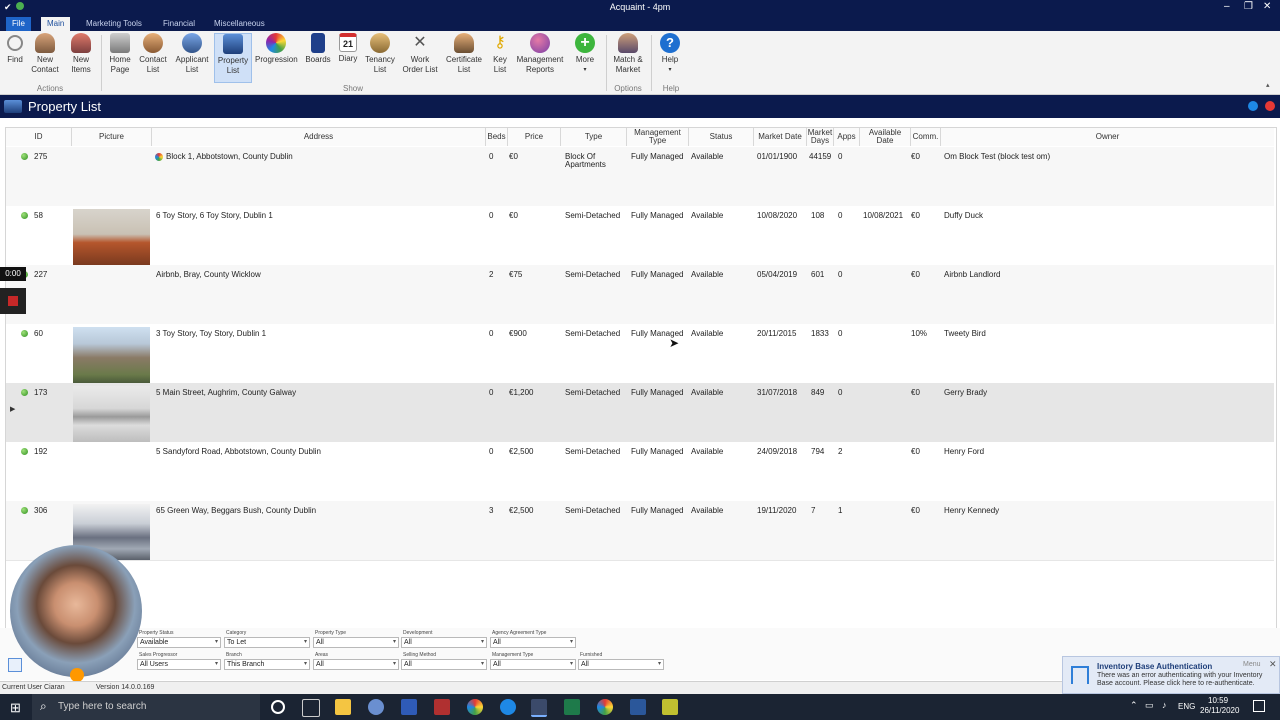 The width and height of the screenshot is (1280, 720). Describe the element at coordinates (111, 414) in the screenshot. I see `property-photo-kitchen` at that location.